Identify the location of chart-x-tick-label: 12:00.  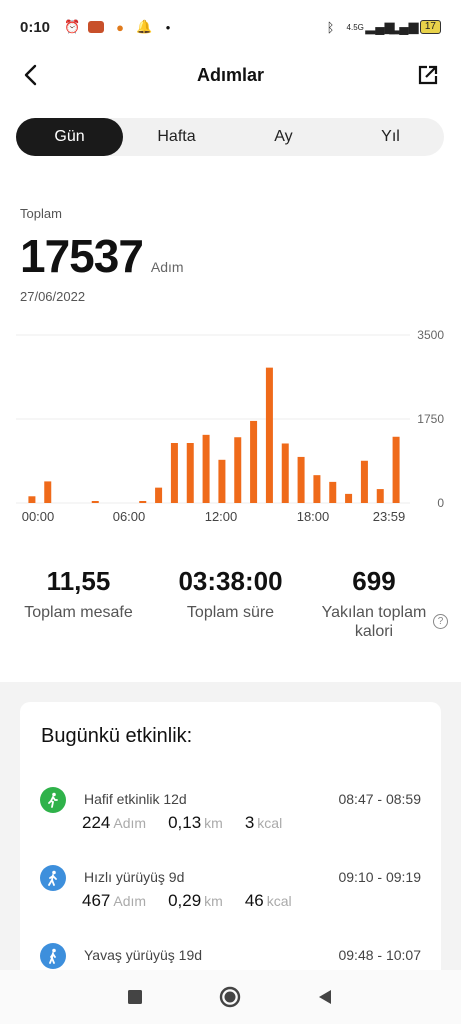
(221, 516).